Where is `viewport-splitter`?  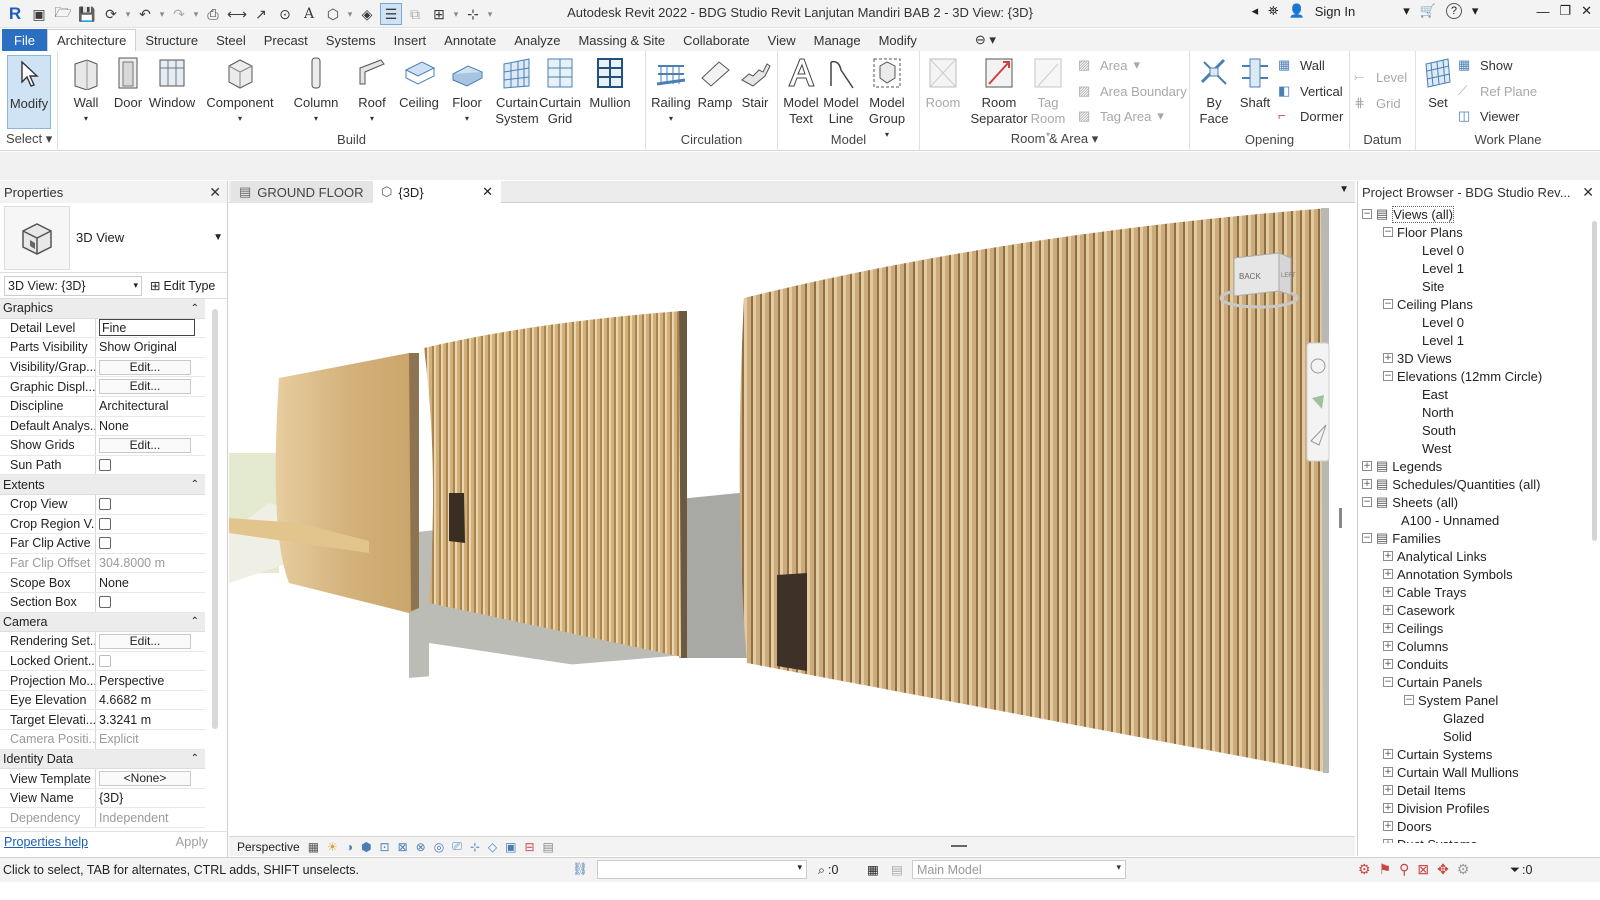 viewport-splitter is located at coordinates (1340, 518).